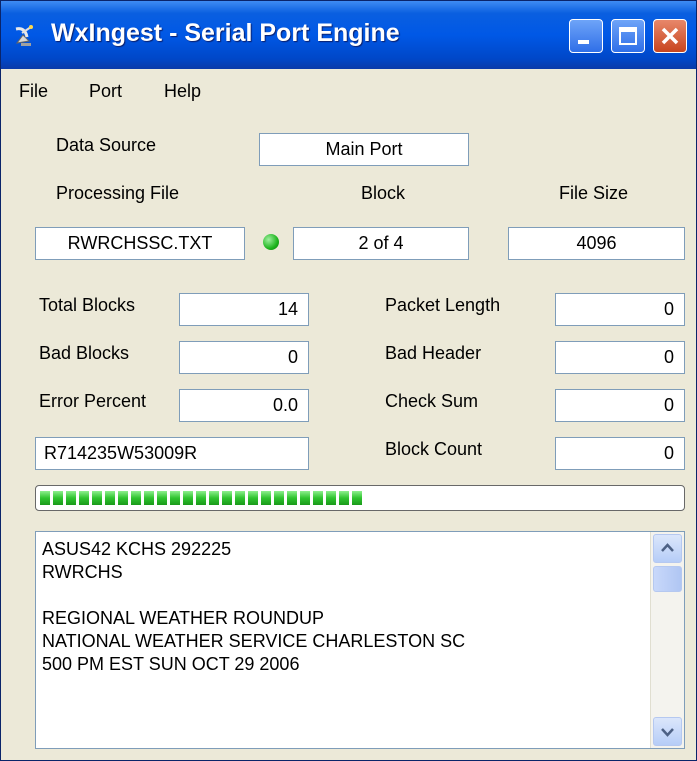 This screenshot has width=697, height=761. Describe the element at coordinates (183, 618) in the screenshot. I see `message-line: REGIONAL WEATHER ROUNDUP` at that location.